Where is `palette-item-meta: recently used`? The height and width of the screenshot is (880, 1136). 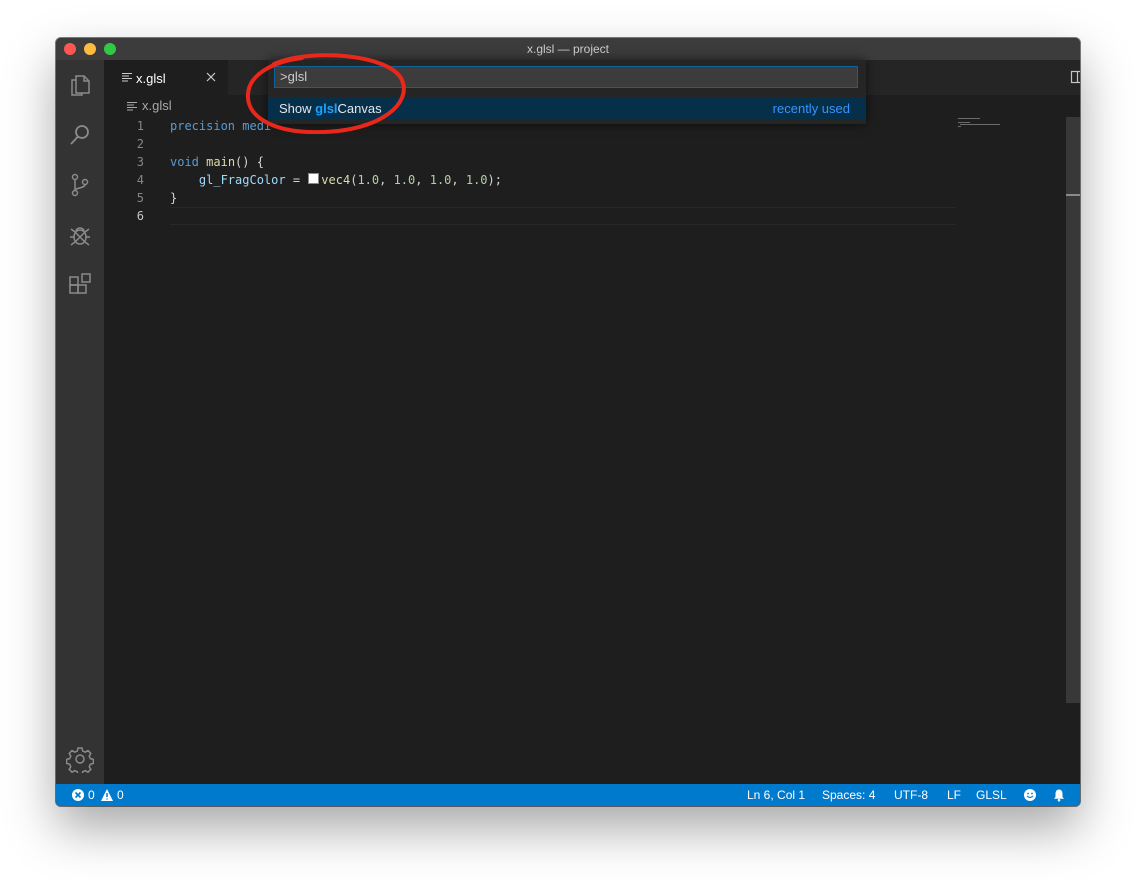
palette-item-meta: recently used is located at coordinates (811, 108).